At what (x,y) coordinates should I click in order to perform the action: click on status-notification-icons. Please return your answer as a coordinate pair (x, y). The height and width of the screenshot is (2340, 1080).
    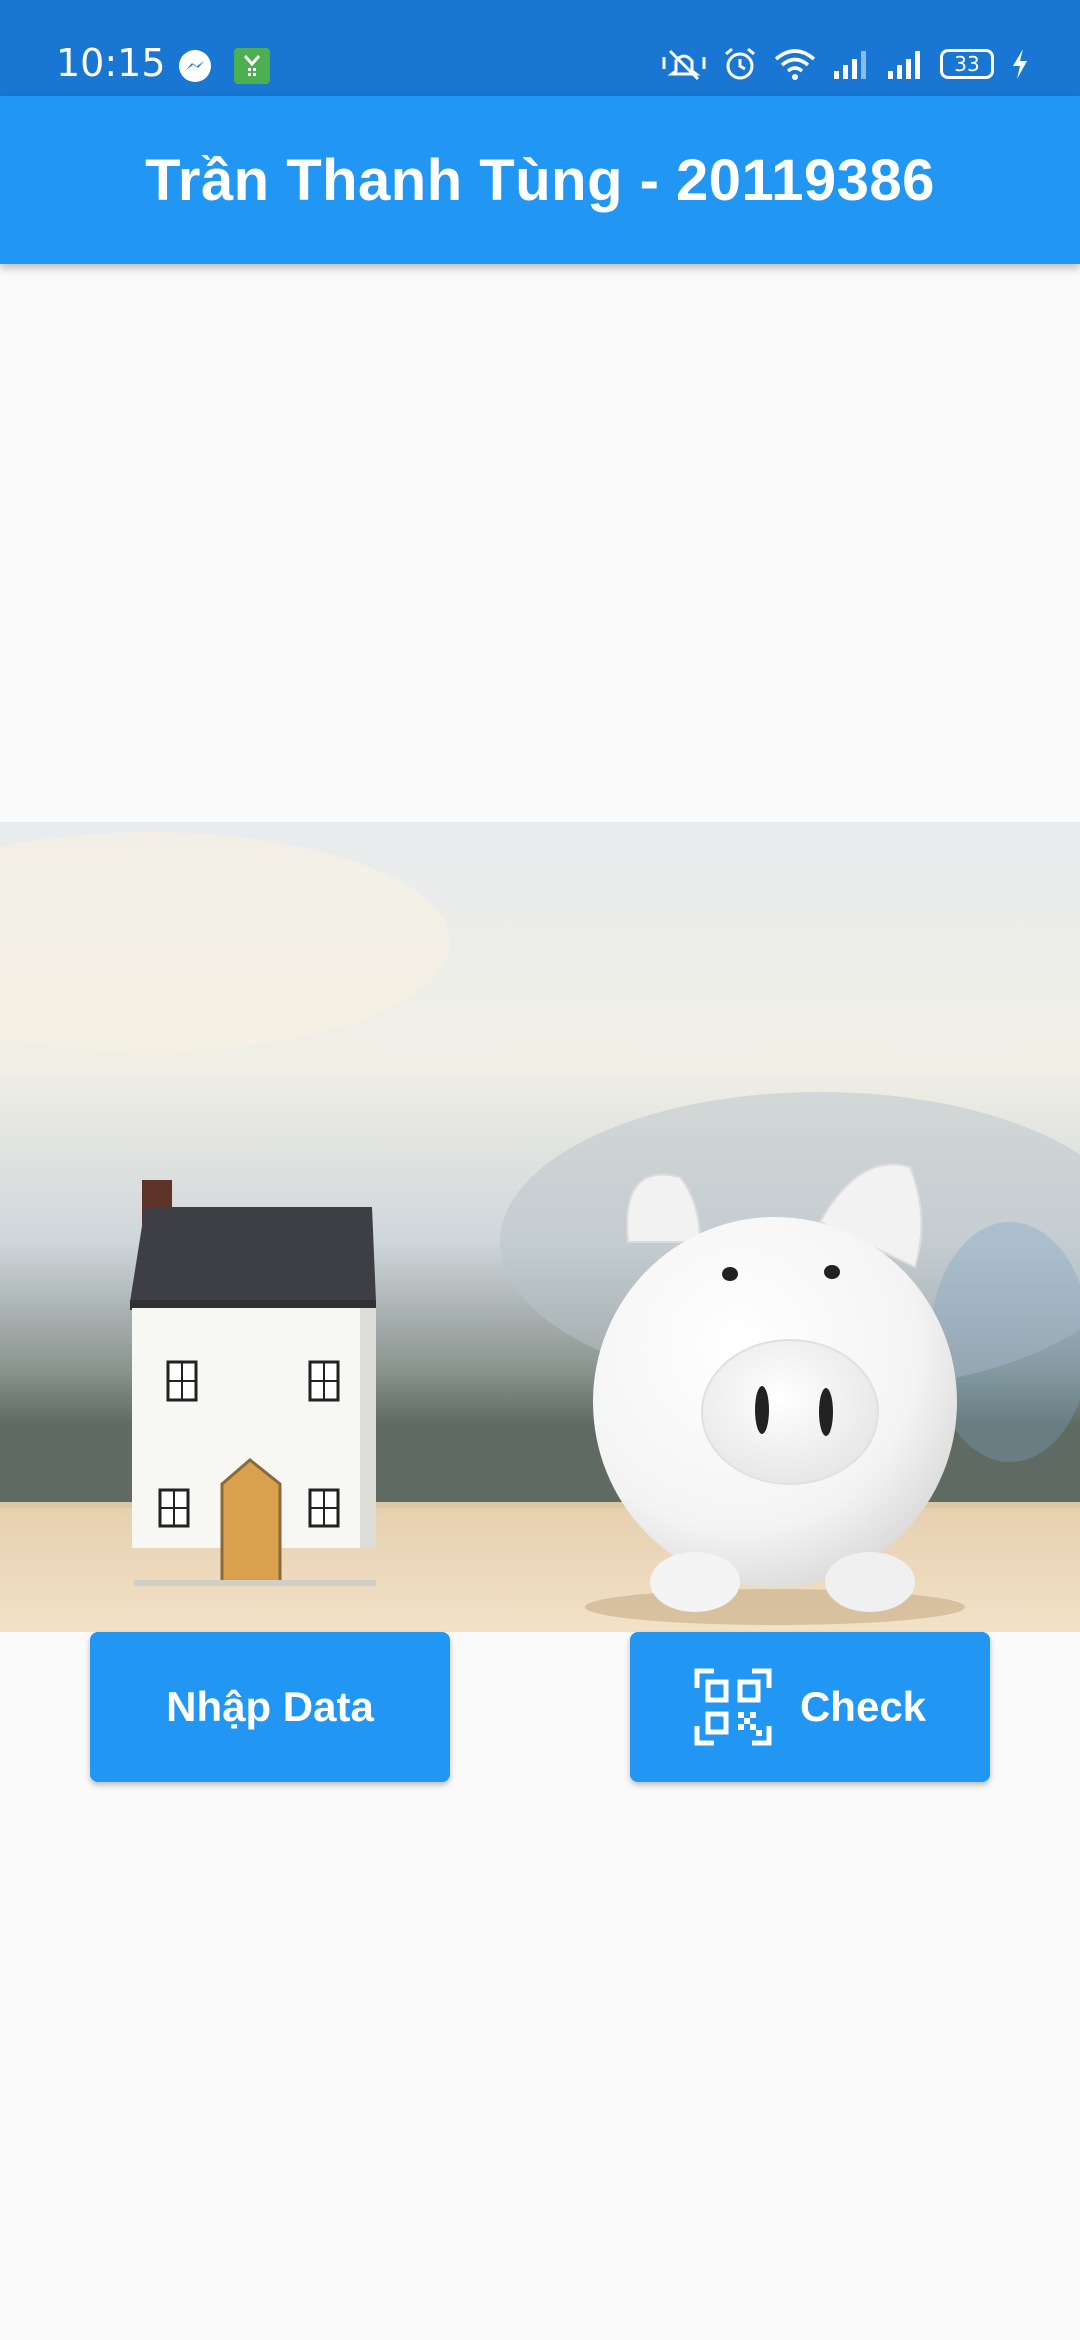
    Looking at the image, I should click on (224, 66).